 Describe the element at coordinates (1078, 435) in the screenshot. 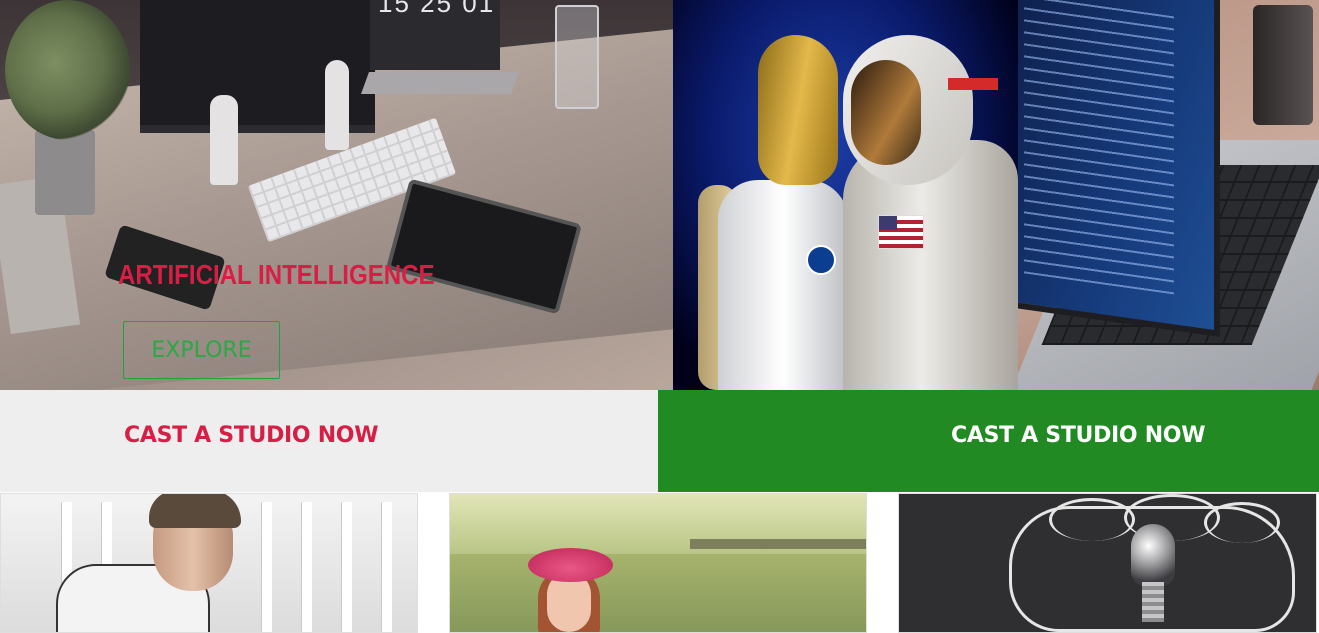

I see `cast-studio-link-right: CAST A STUDIO NOW` at that location.